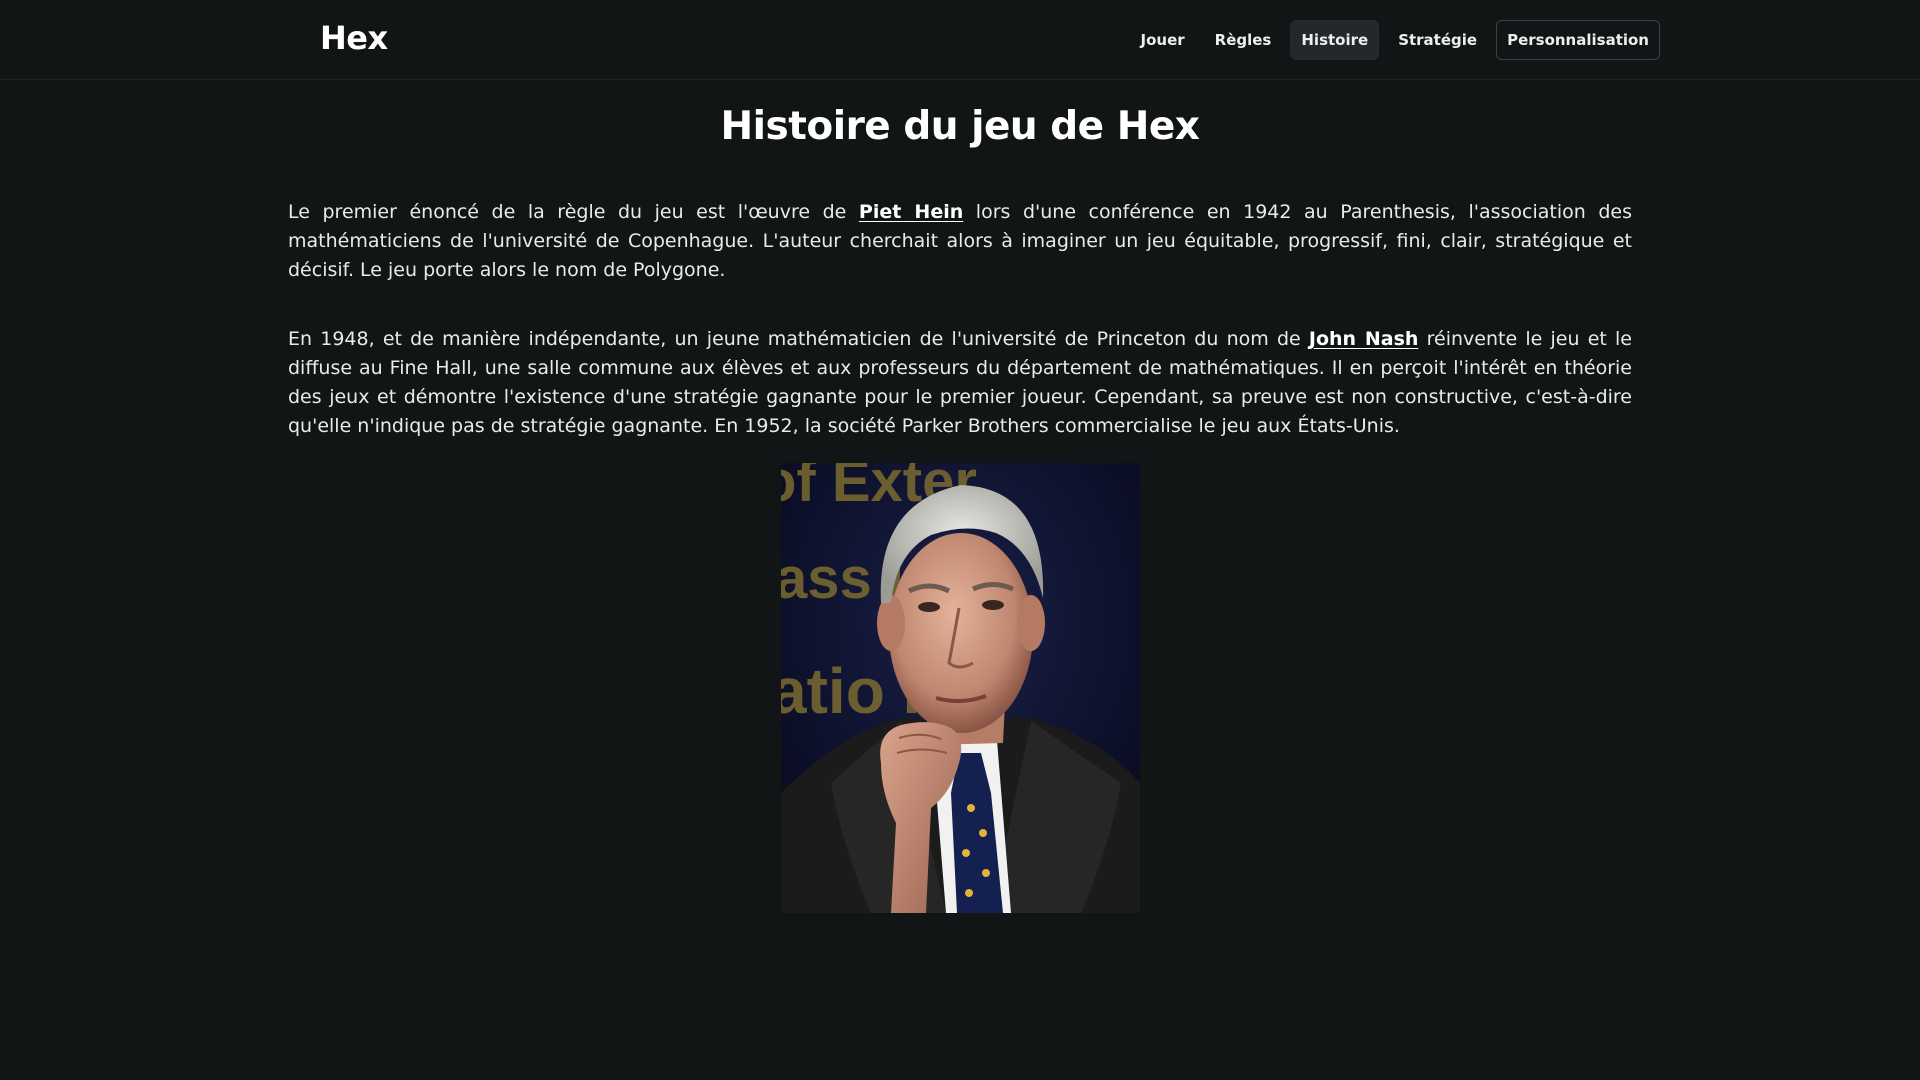 The image size is (1920, 1080). What do you see at coordinates (1578, 40) in the screenshot?
I see `nav-personnalisation: Personnalisation` at bounding box center [1578, 40].